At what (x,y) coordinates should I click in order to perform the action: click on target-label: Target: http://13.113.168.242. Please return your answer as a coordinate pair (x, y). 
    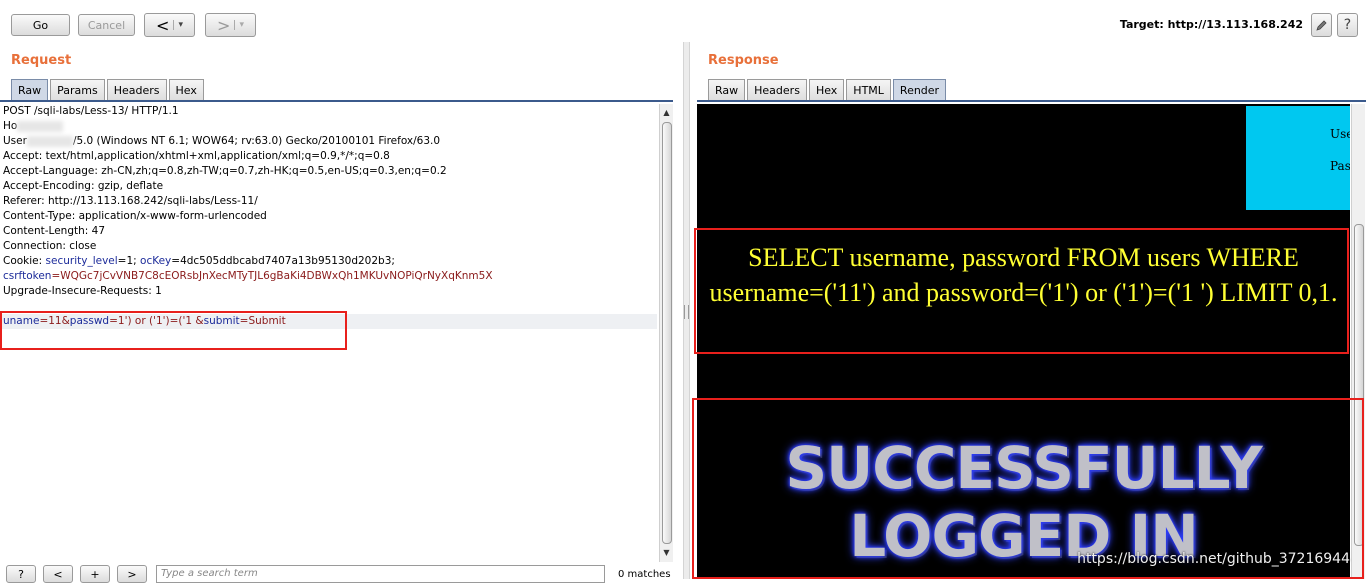
    Looking at the image, I should click on (1211, 24).